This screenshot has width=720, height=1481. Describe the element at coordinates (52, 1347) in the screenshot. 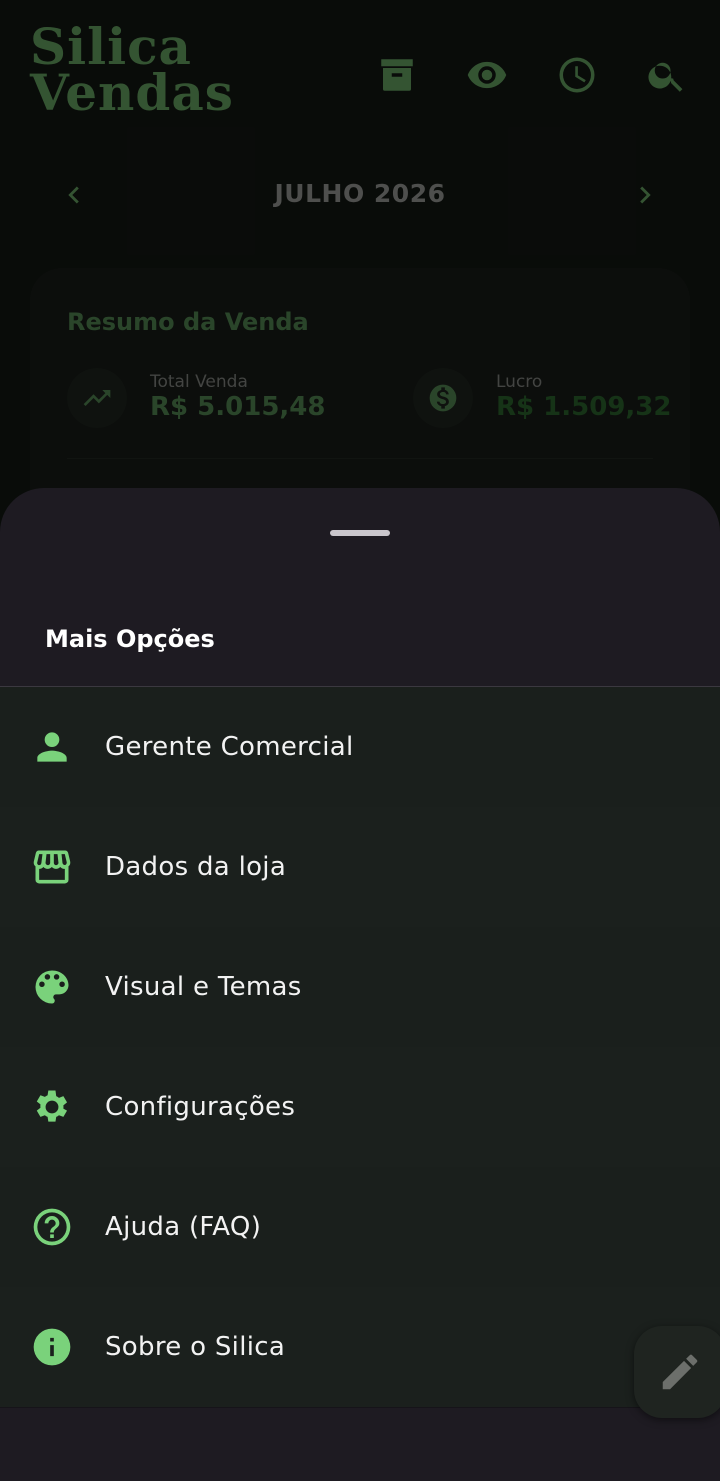

I see `info-icon` at that location.